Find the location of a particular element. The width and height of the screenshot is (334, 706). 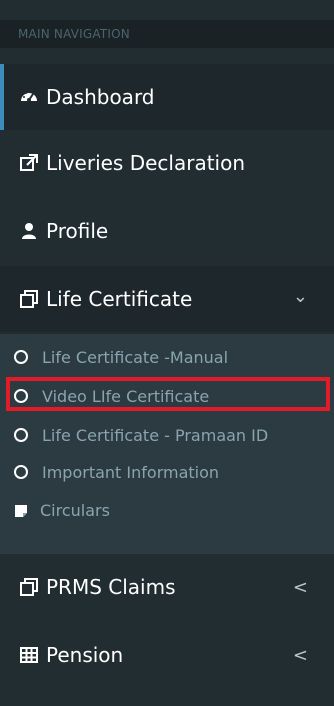

submenu-item-circulars: Circulars is located at coordinates (167, 510).